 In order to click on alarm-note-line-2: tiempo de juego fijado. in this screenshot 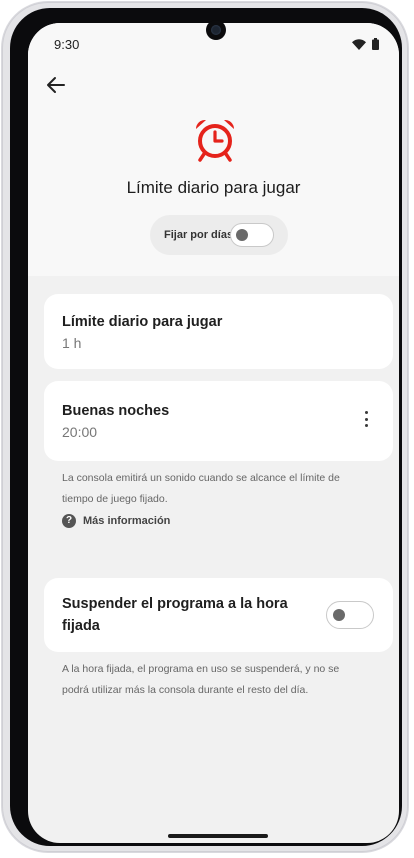, I will do `click(115, 499)`.